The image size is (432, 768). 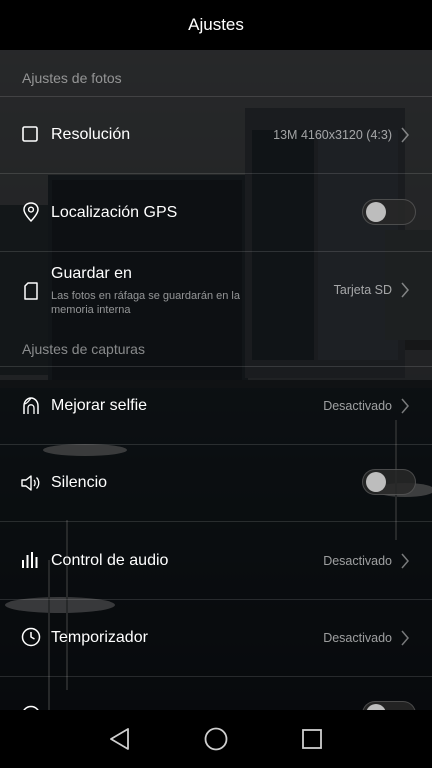 What do you see at coordinates (91, 134) in the screenshot?
I see `resolution-label: Resolución` at bounding box center [91, 134].